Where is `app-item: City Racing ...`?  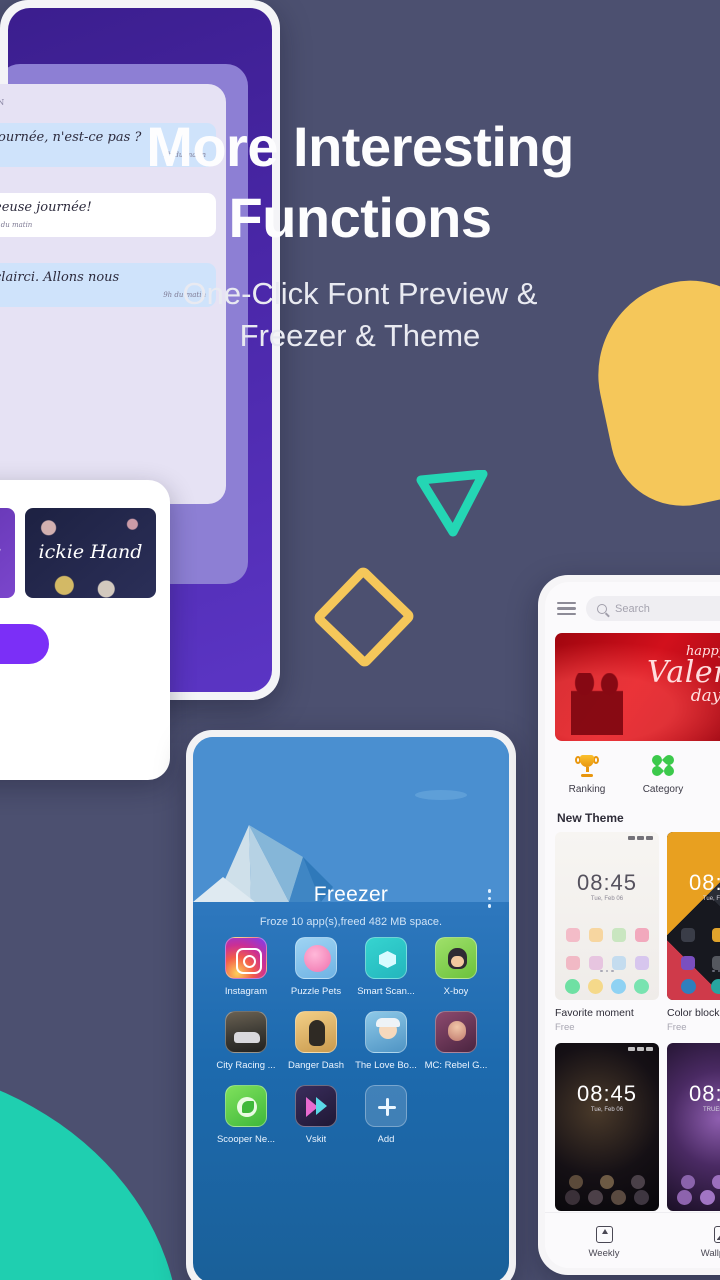
app-item: City Racing ... is located at coordinates (246, 1041).